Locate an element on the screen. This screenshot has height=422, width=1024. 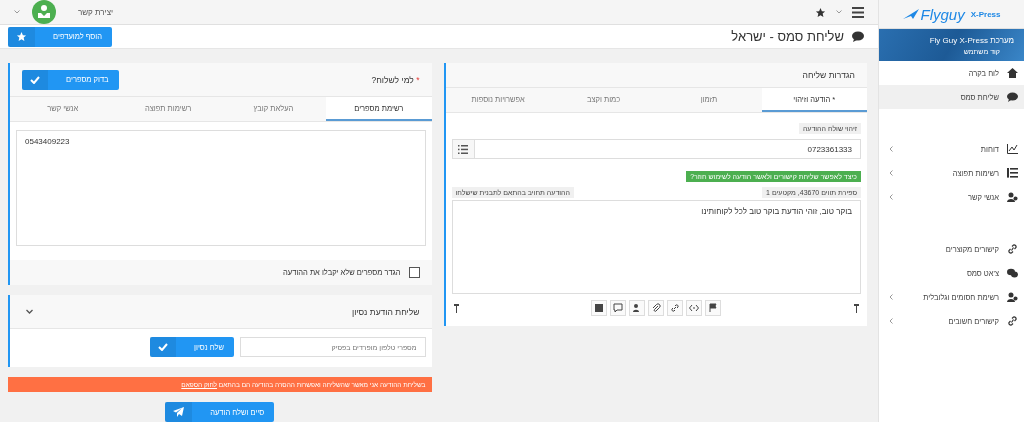
numbers-field: 0543409223 is located at coordinates (221, 188).